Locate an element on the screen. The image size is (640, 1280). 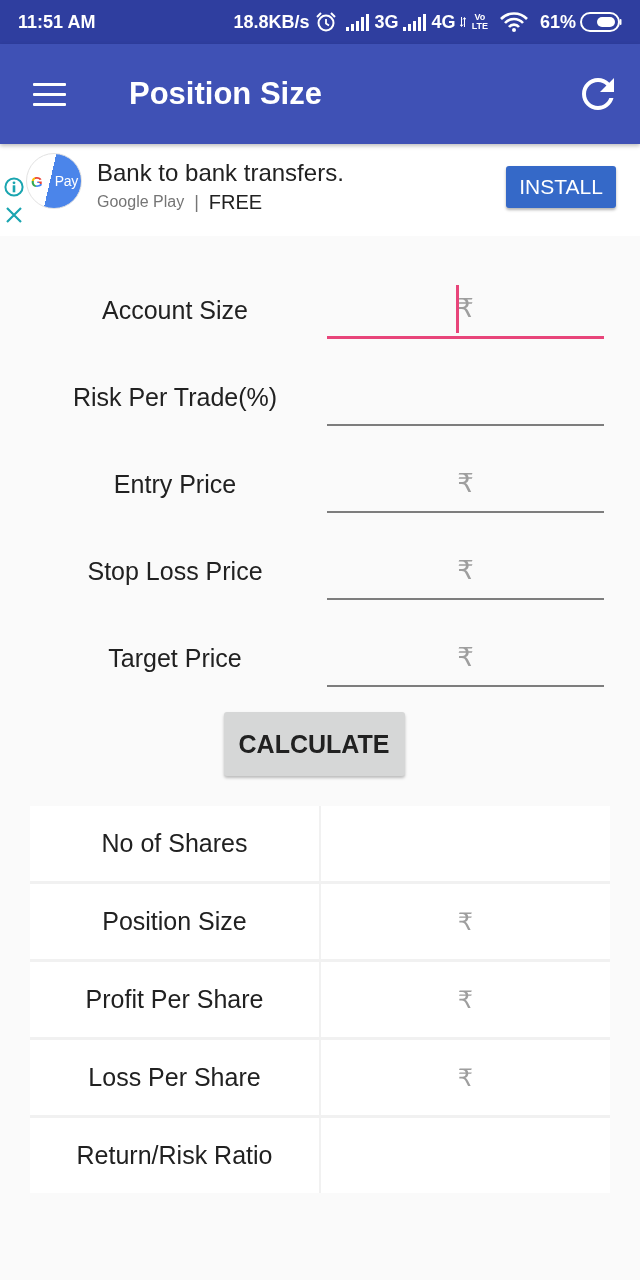
menu-icon is located at coordinates (49, 94).